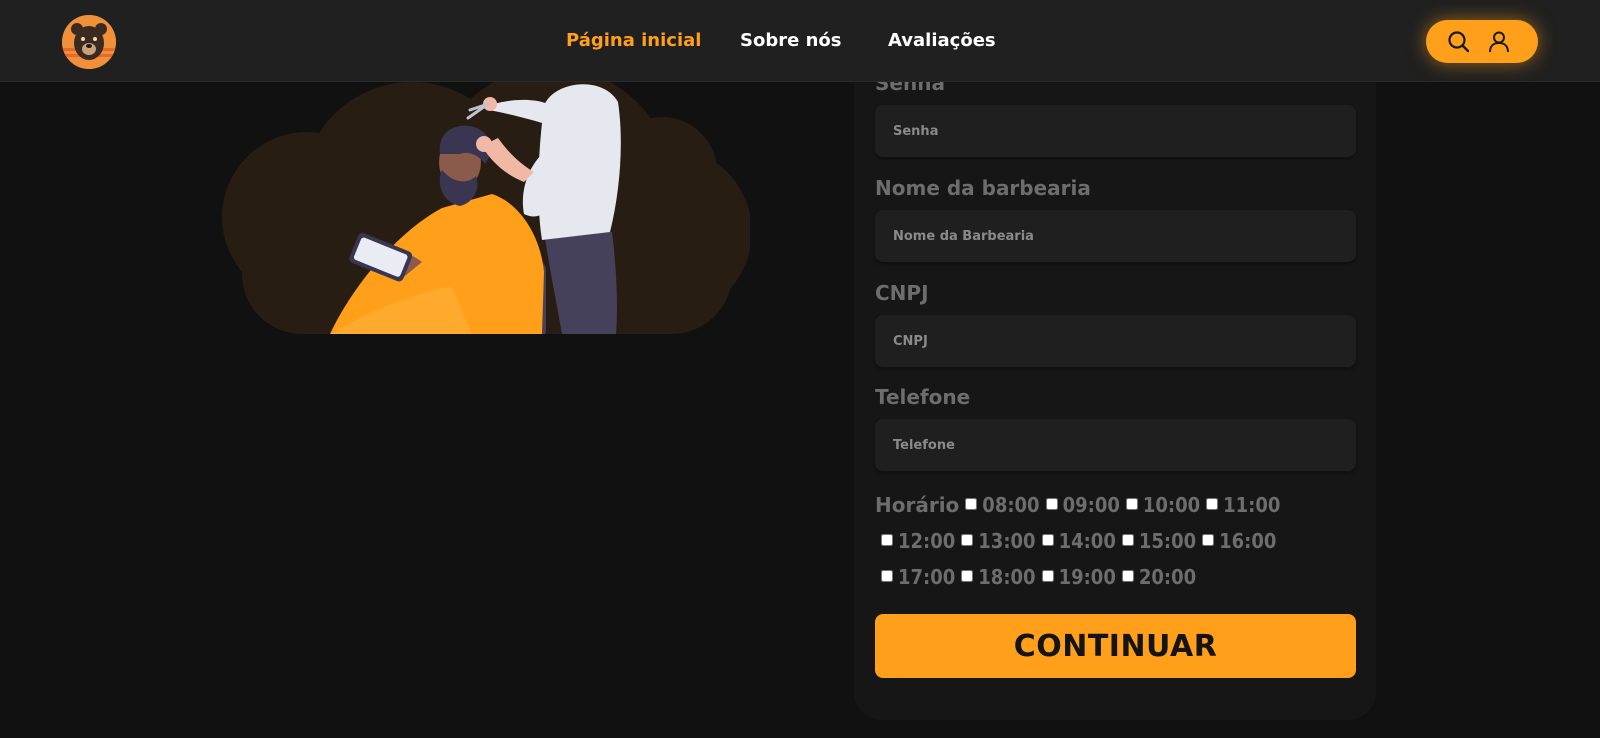 The width and height of the screenshot is (1600, 738). I want to click on time-slot-label: 19:00, so click(1087, 577).